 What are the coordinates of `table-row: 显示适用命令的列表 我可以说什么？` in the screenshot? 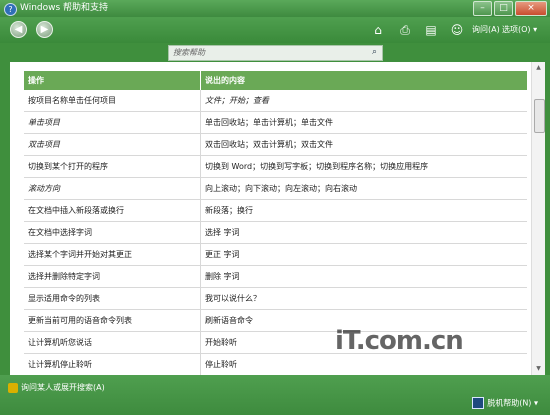 It's located at (275, 298).